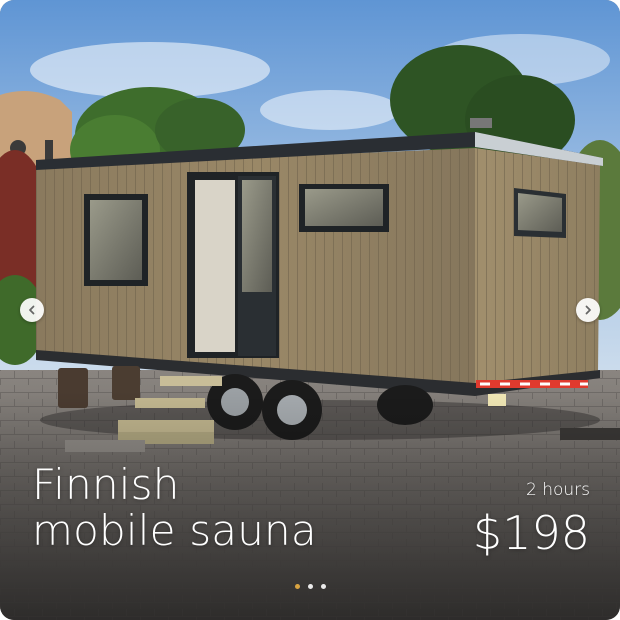  I want to click on next-slide-button, so click(588, 310).